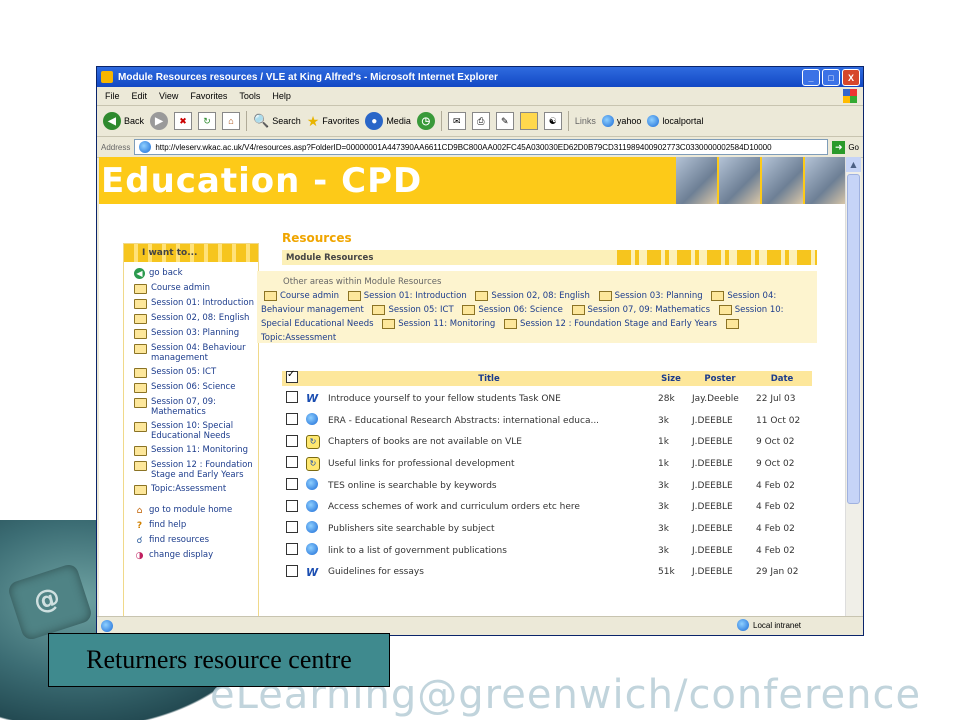 This screenshot has height=720, width=960. I want to click on folder-button, so click(528, 121).